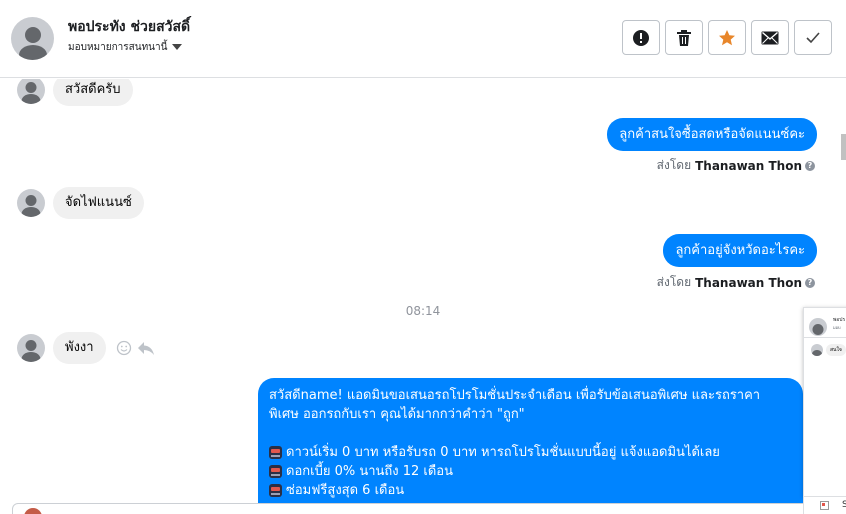 This screenshot has height=514, width=846. I want to click on promo-bullet-text: ซ่อมฟรีสูงสุด 6 เดือน, so click(345, 490).